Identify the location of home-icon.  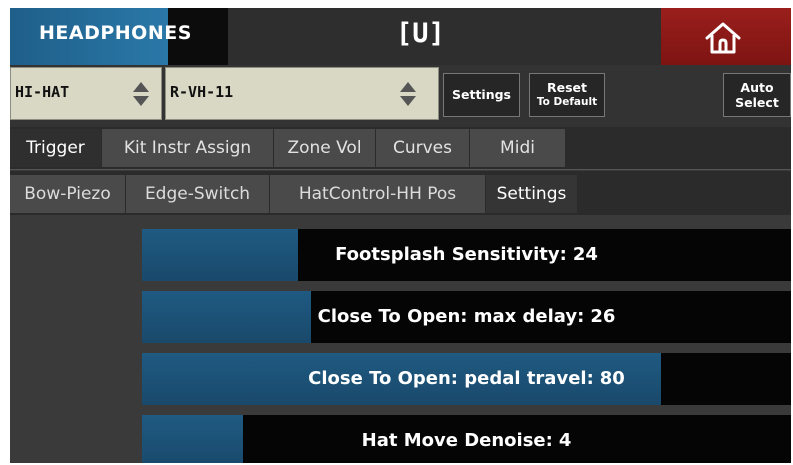
(723, 38).